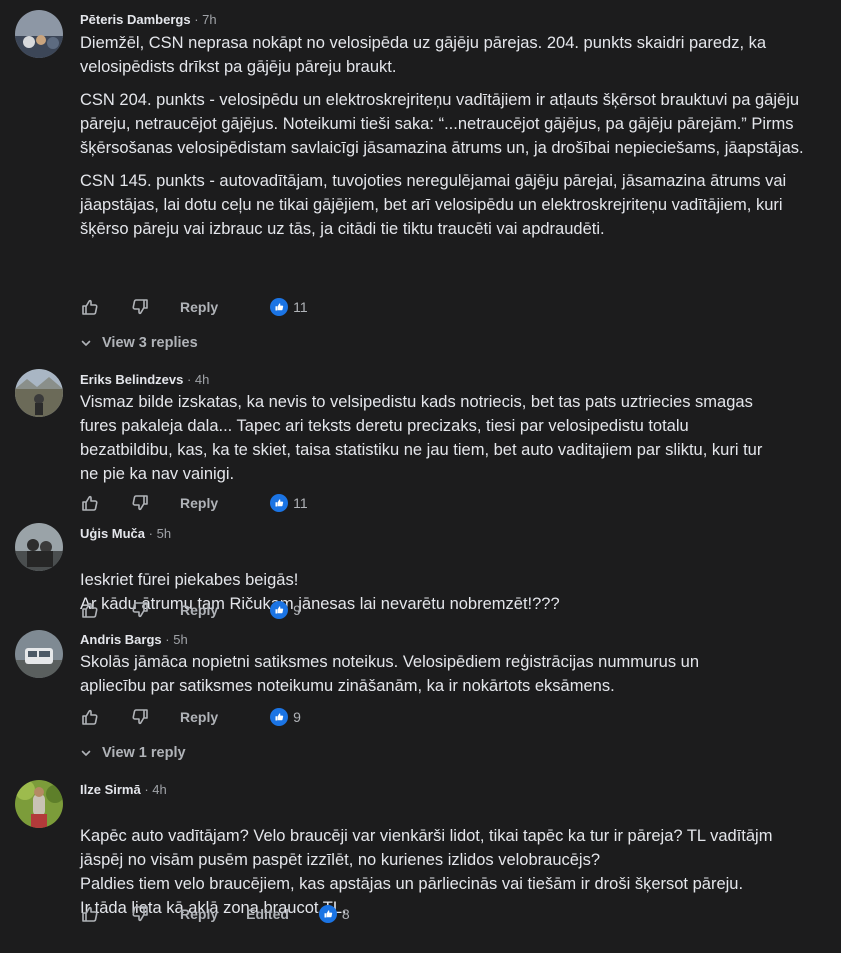 The height and width of the screenshot is (953, 841). What do you see at coordinates (139, 343) in the screenshot?
I see `view-replies-button: View 3 replies` at bounding box center [139, 343].